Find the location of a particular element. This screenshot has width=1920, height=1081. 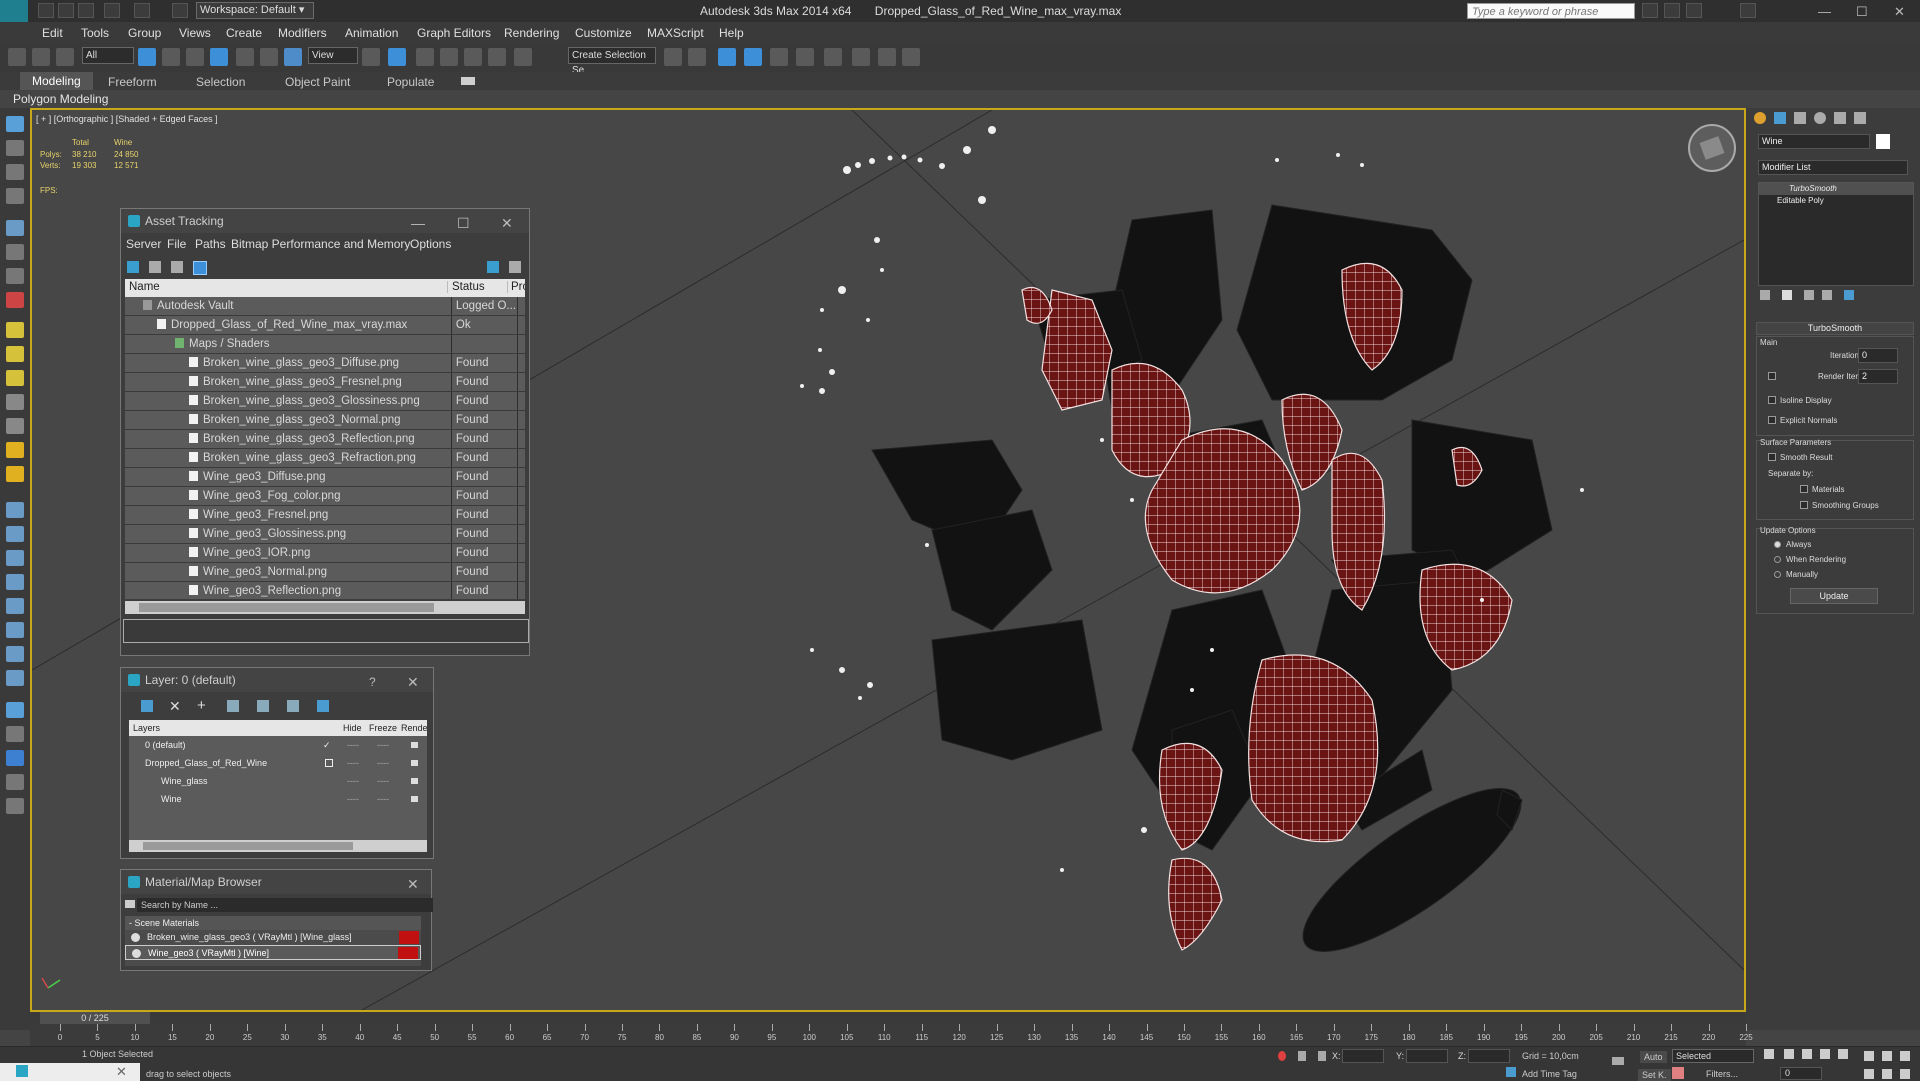

menu-options: Options is located at coordinates (430, 244).